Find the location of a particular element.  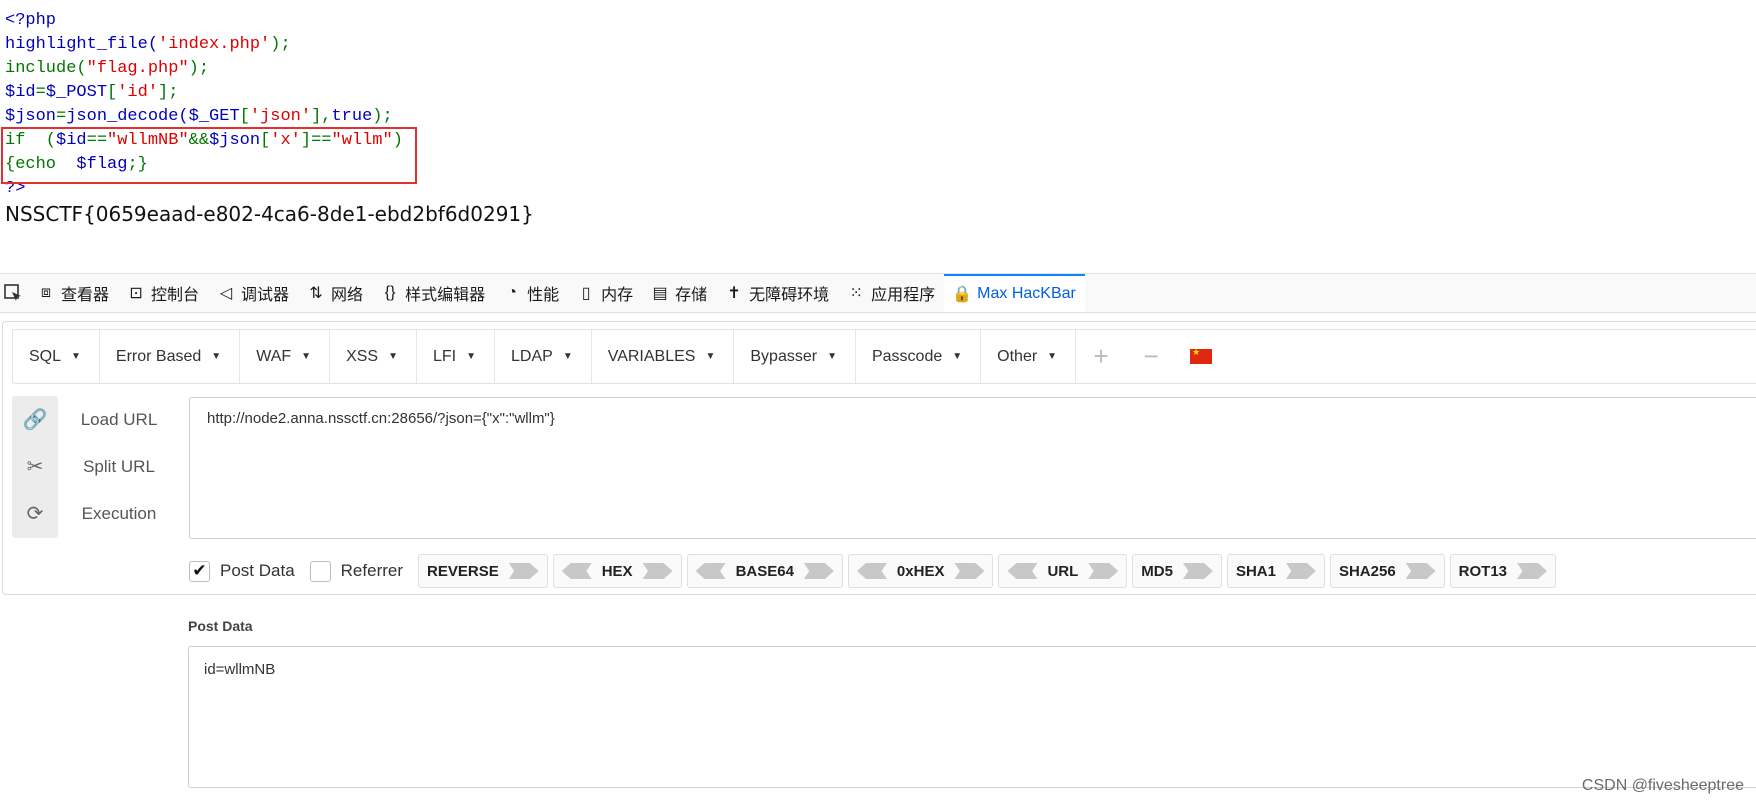

encoder-md5-button: MD5 is located at coordinates (1177, 571).